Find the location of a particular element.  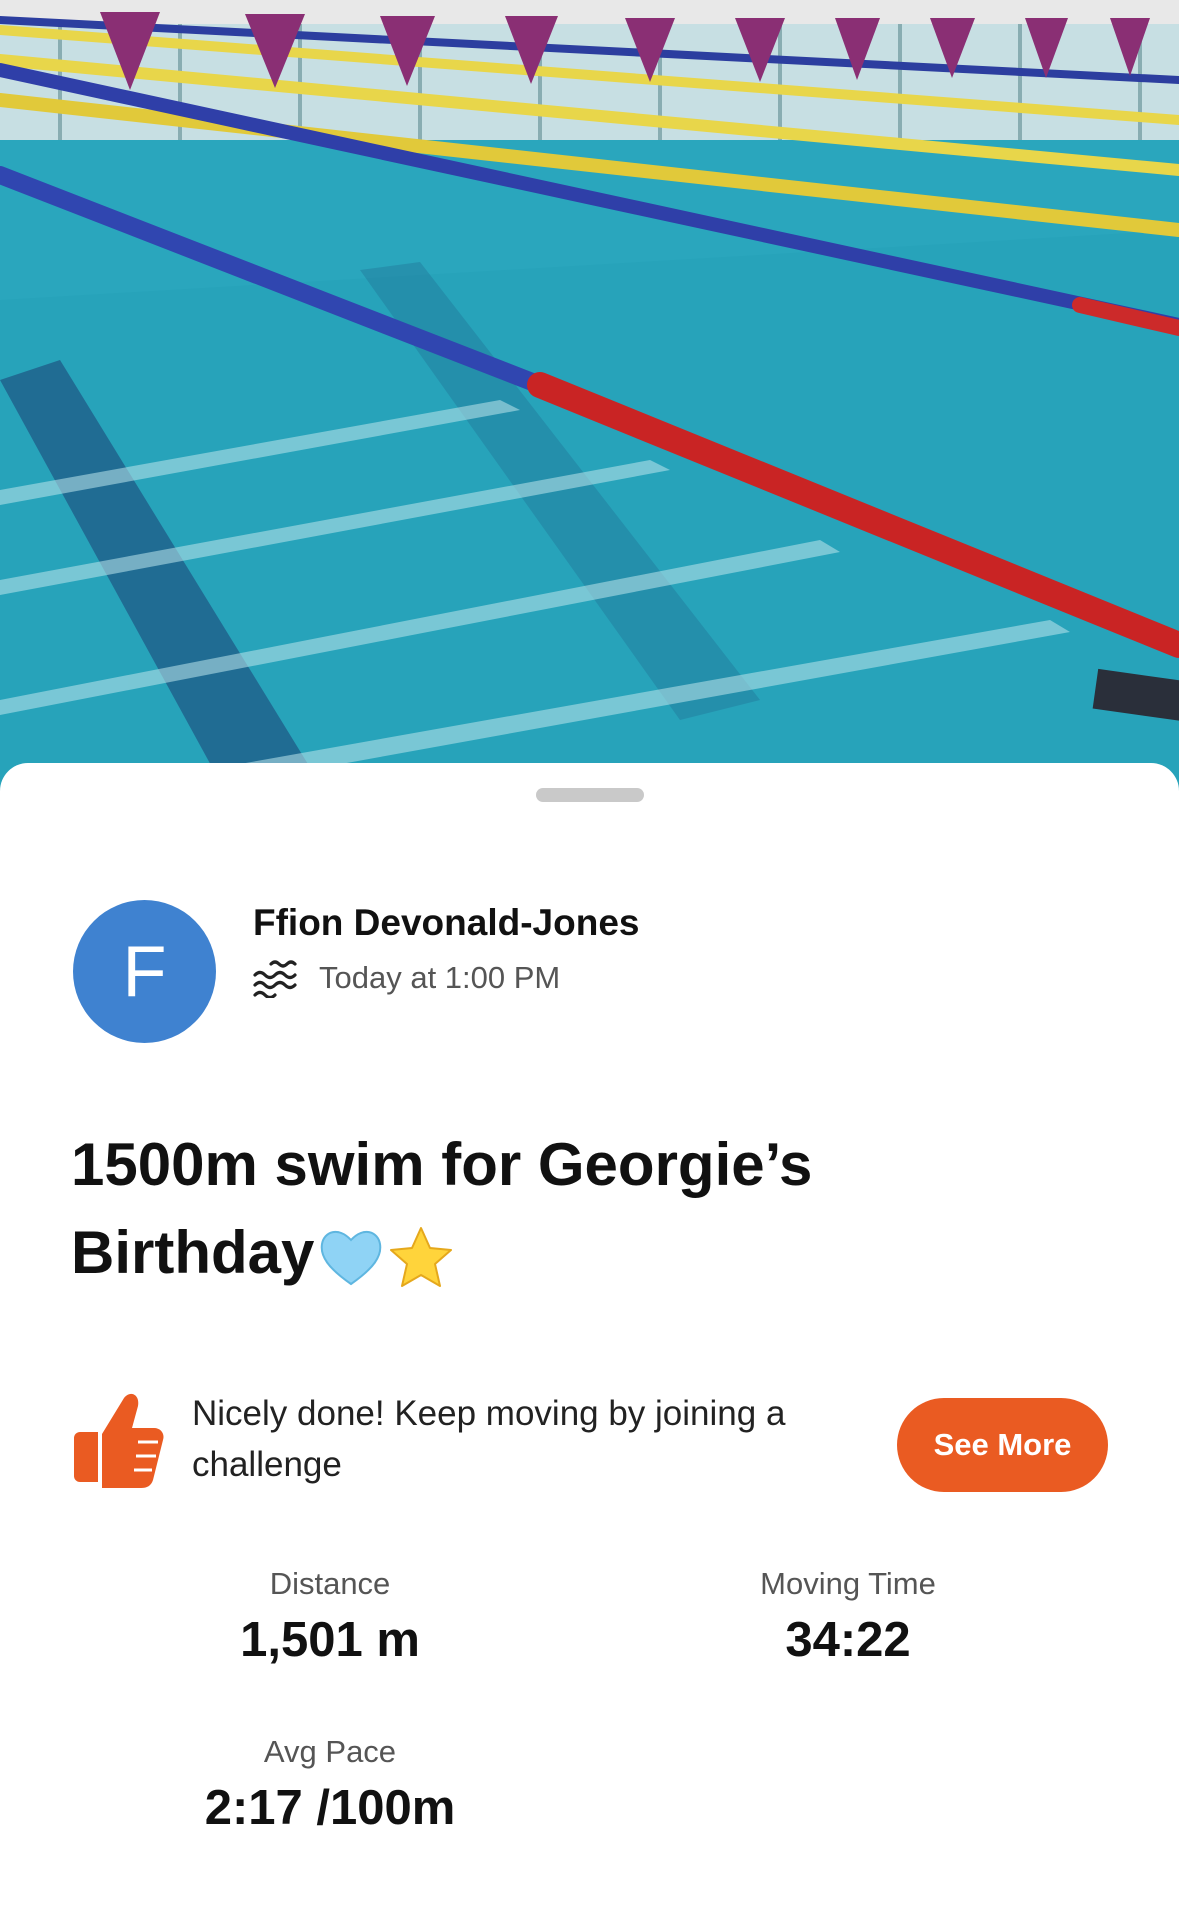

activity-time: Today at 1:00 PM is located at coordinates (440, 977).